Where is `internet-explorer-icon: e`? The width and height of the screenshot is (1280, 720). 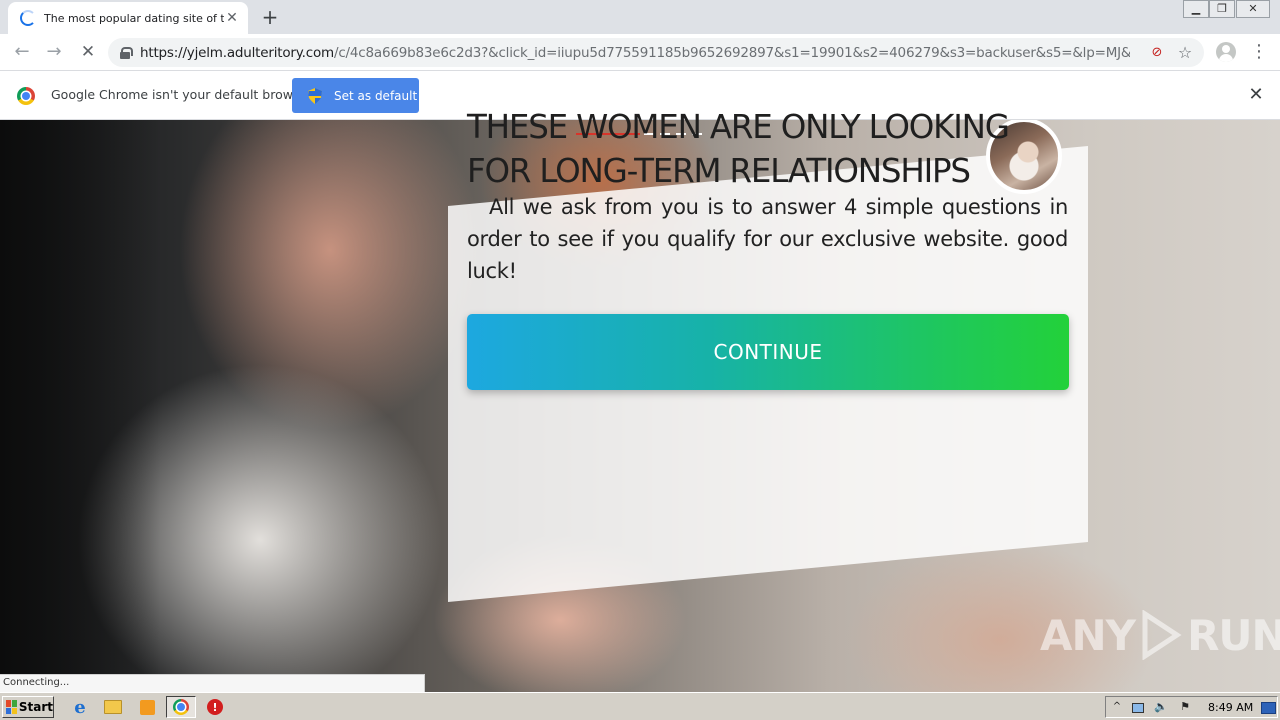
internet-explorer-icon: e is located at coordinates (80, 707).